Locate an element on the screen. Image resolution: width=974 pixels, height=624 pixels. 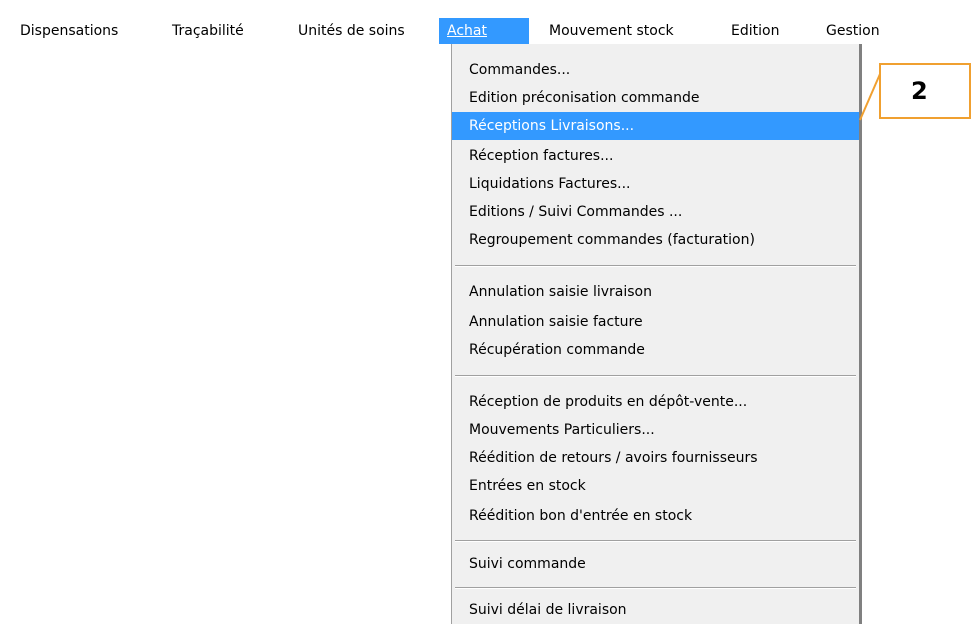
callout-badge: 2 is located at coordinates (925, 91).